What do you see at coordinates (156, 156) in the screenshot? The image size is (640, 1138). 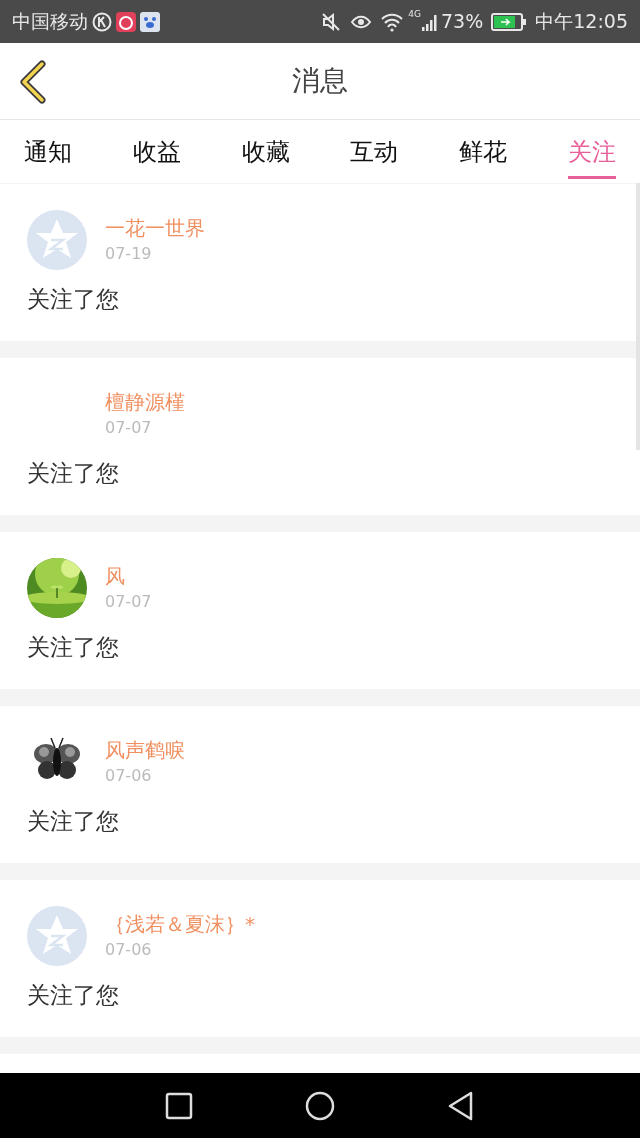 I see `tab: 收益` at bounding box center [156, 156].